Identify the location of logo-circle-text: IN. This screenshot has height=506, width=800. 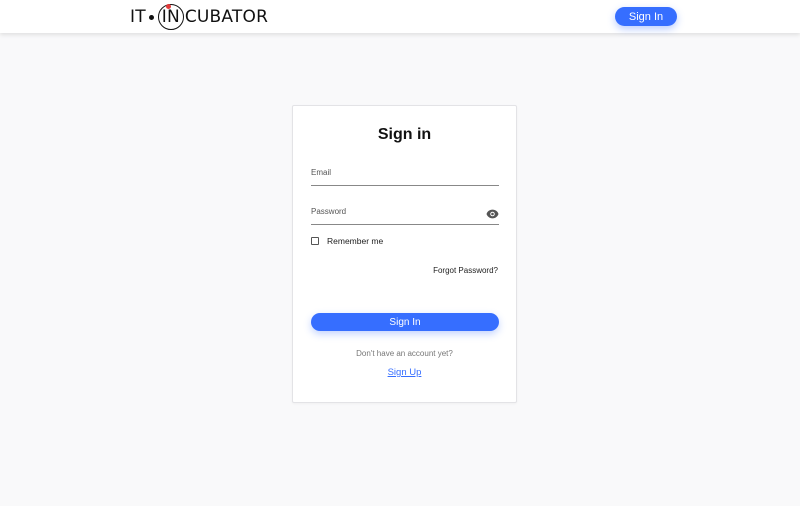
(170, 17).